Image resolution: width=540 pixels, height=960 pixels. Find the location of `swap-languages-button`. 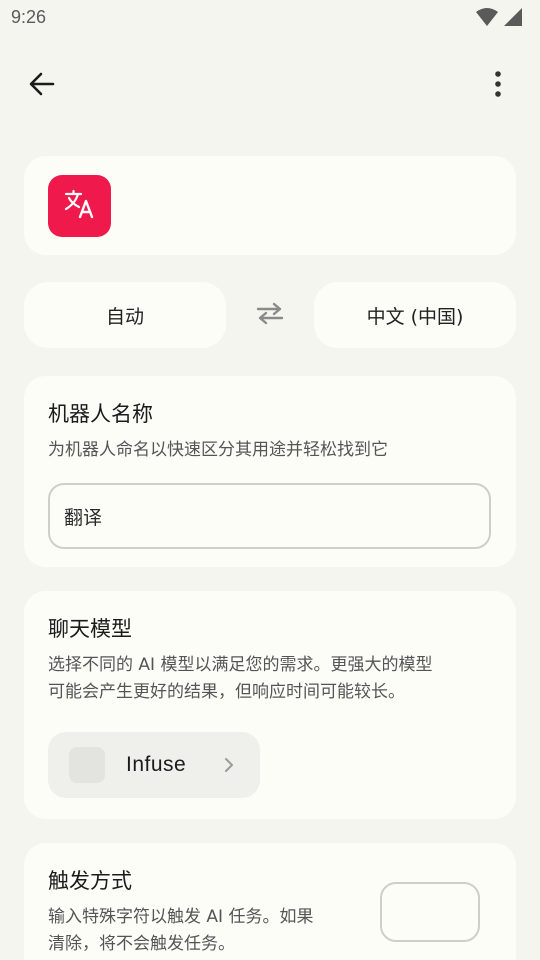

swap-languages-button is located at coordinates (270, 315).